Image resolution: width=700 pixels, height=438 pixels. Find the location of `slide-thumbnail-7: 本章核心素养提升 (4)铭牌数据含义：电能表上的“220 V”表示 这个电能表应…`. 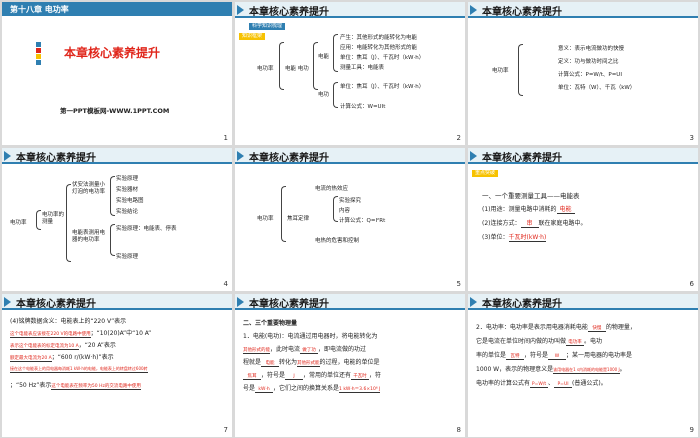

slide-thumbnail-7: 本章核心素养提升 (4)铭牌数据含义：电能表上的“220 V”表示 这个电能表应… is located at coordinates (117, 365).